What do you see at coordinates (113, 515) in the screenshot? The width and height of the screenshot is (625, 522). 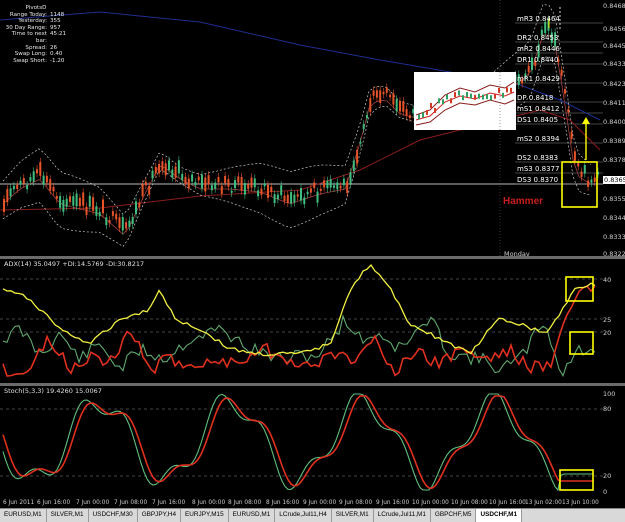 I see `tab-usdchf-m30: USDCHF,M30` at bounding box center [113, 515].